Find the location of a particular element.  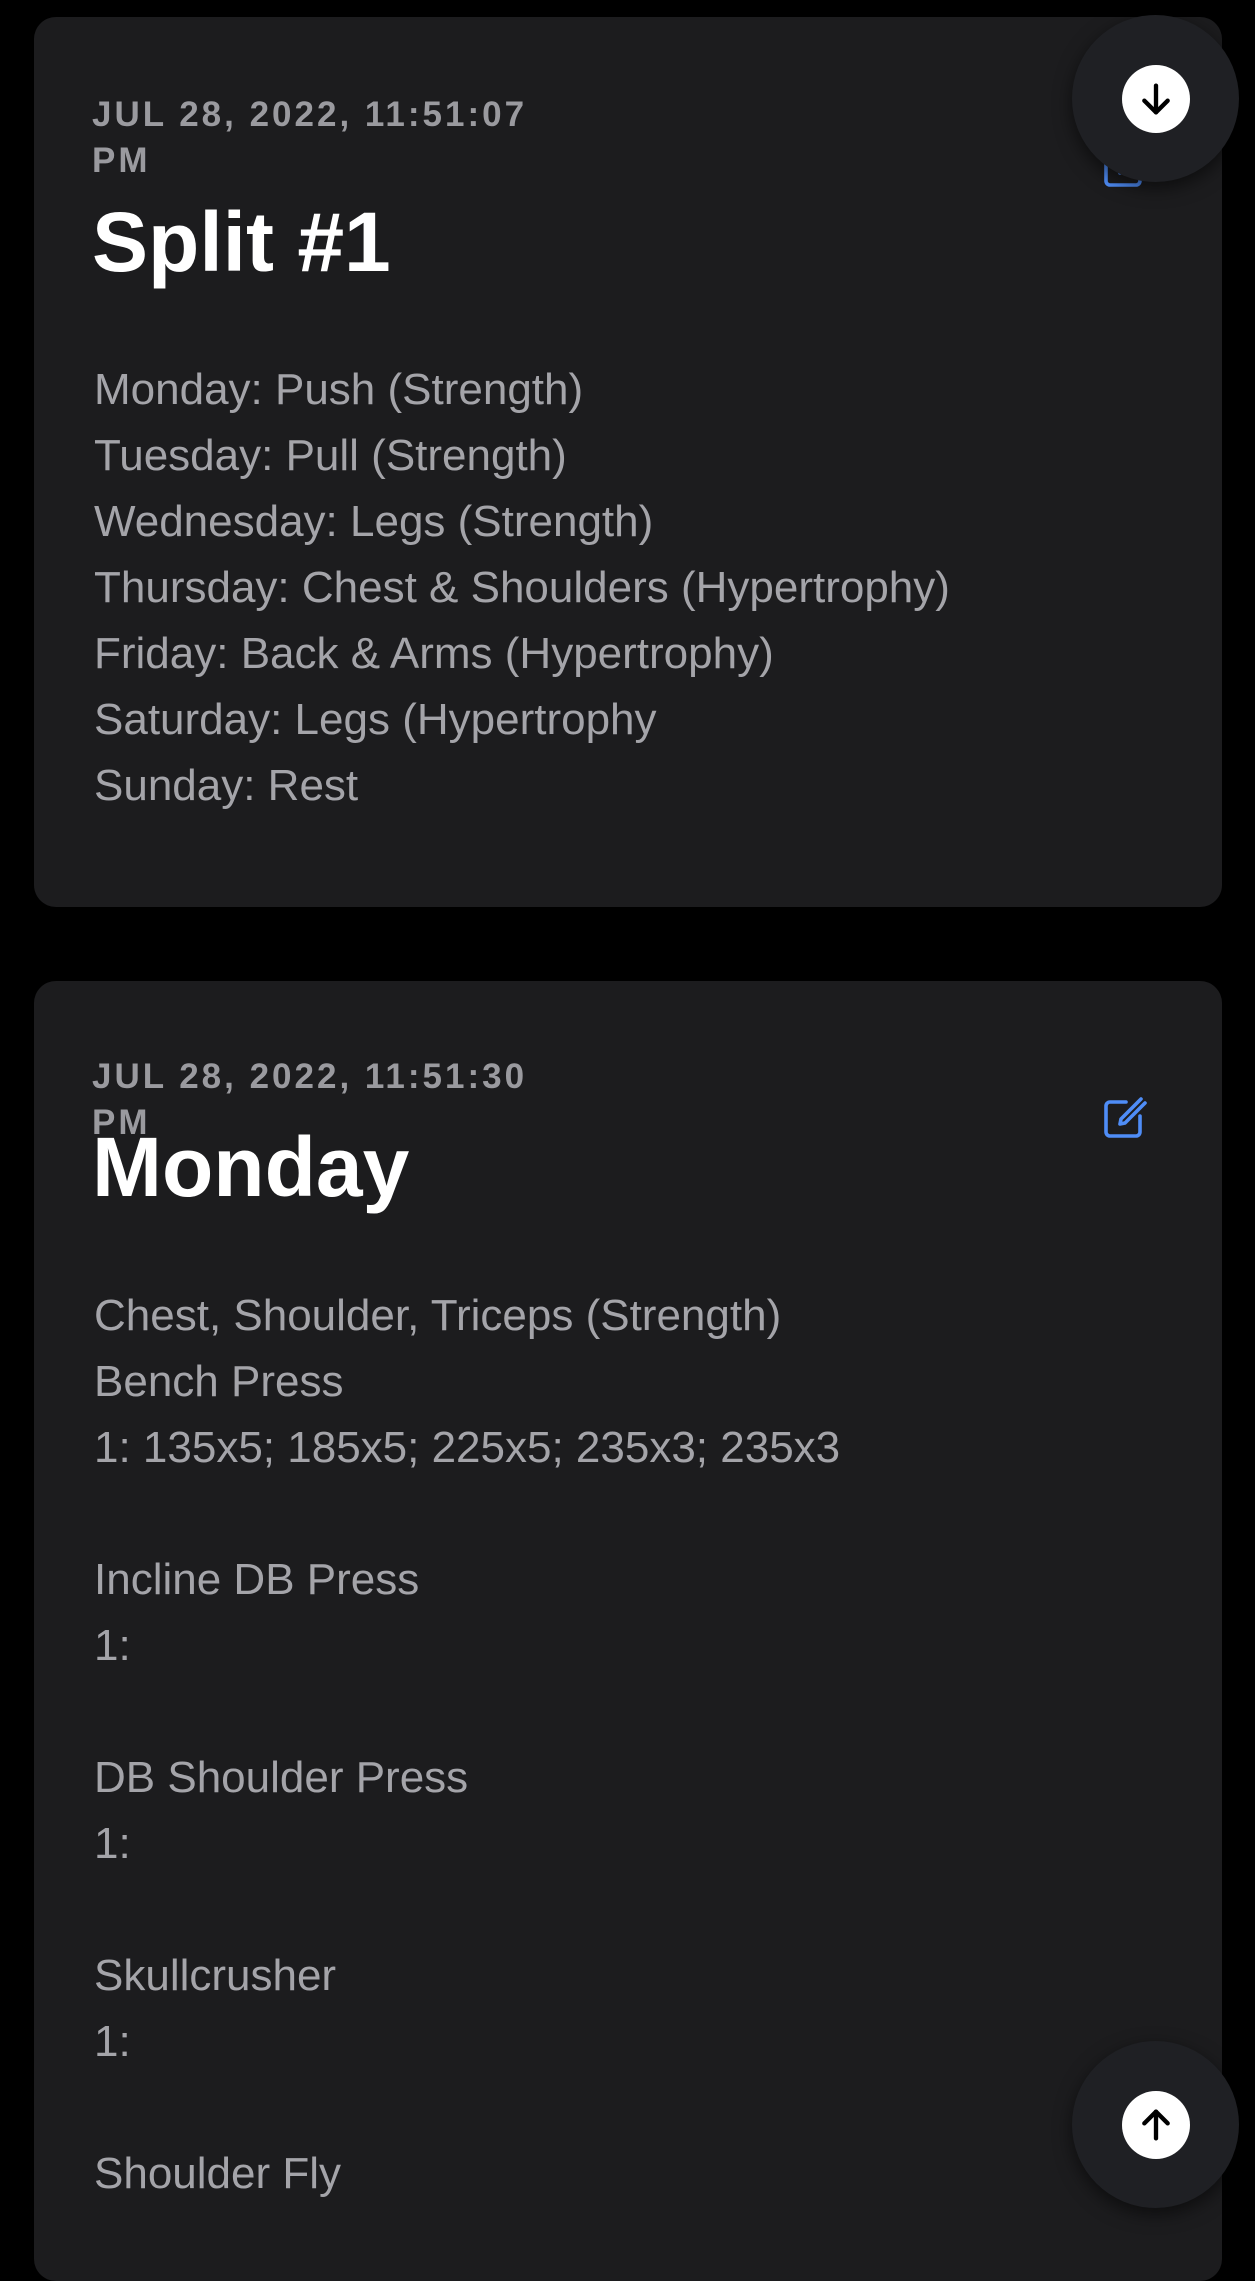

edit-icon is located at coordinates (1125, 1117).